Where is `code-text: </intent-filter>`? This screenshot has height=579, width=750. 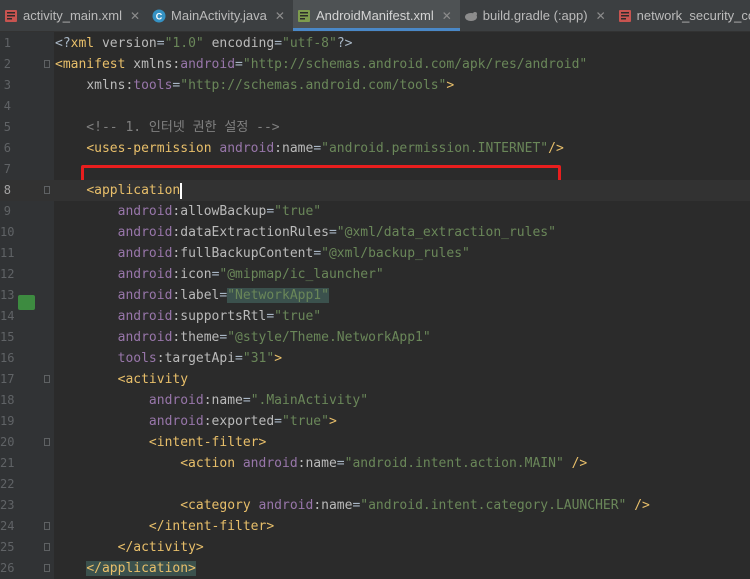 code-text: </intent-filter> is located at coordinates (164, 526).